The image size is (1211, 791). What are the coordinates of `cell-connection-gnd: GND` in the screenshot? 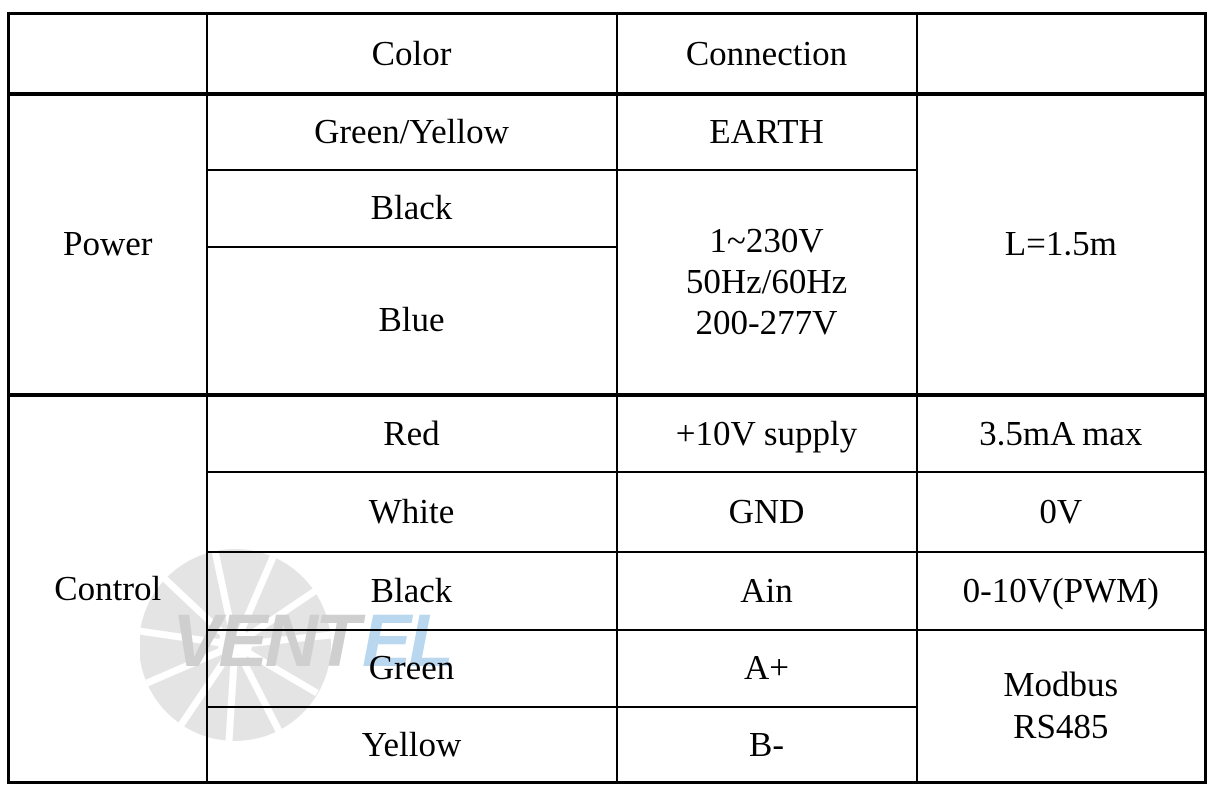 It's located at (766, 511).